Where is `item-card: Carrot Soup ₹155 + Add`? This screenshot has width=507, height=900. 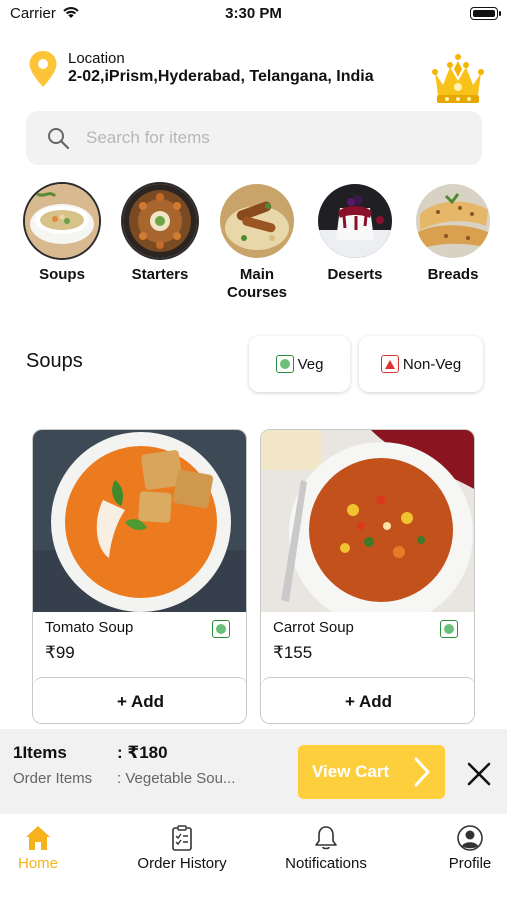
item-card: Carrot Soup ₹155 + Add is located at coordinates (367, 576).